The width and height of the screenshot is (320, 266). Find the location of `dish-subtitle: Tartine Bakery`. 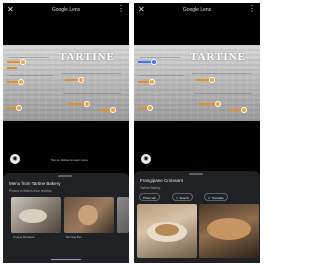

dish-subtitle: Tartine Bakery is located at coordinates (150, 188).